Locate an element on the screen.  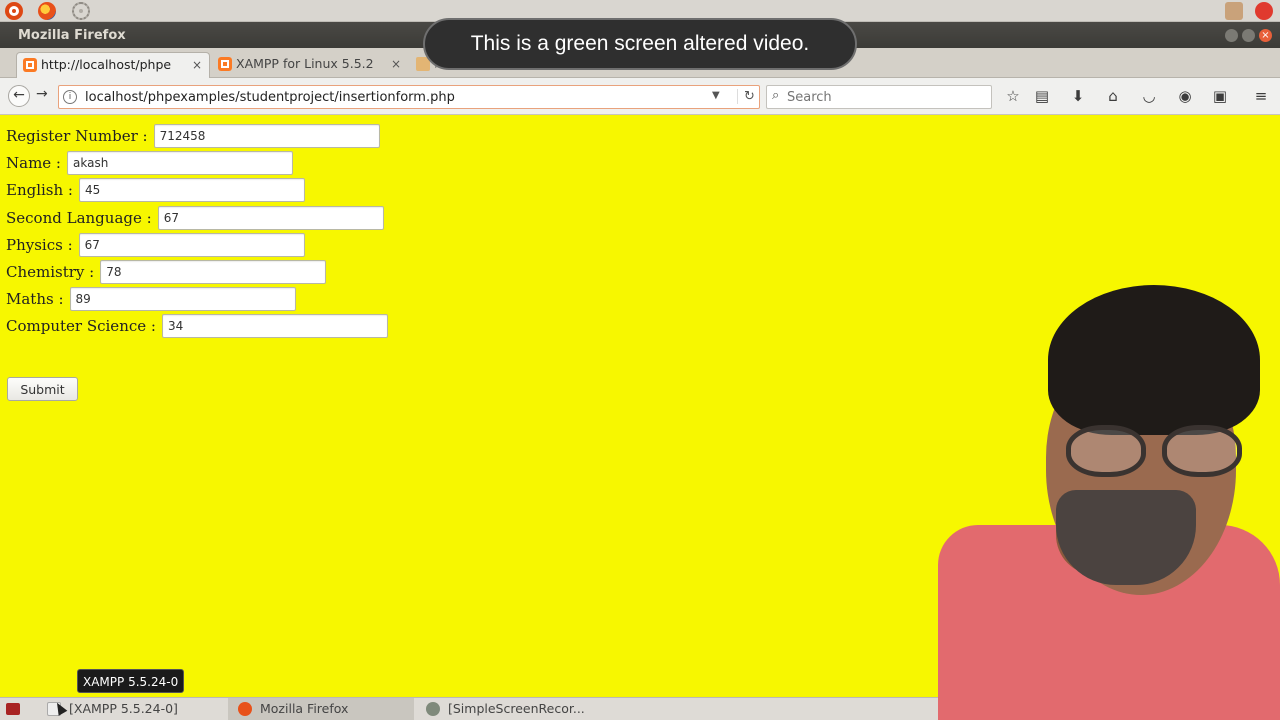
user-icon is located at coordinates (1234, 11).